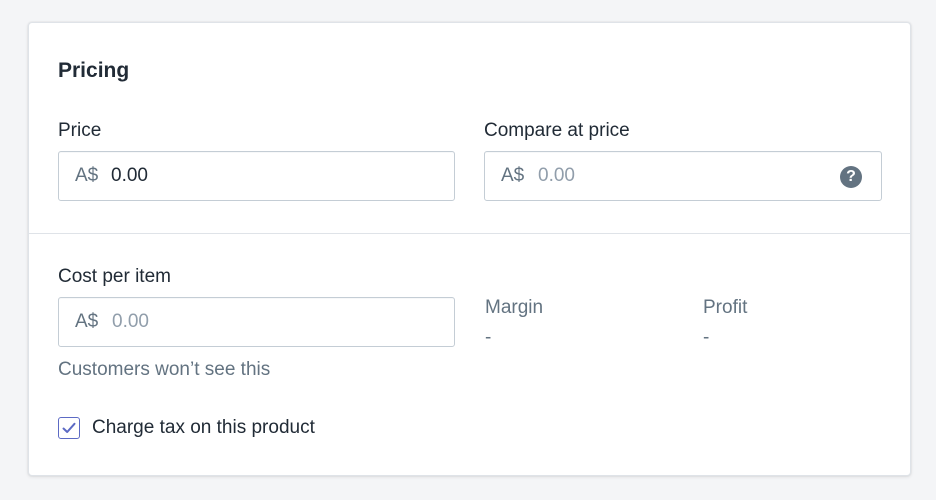 Image resolution: width=936 pixels, height=500 pixels. What do you see at coordinates (513, 175) in the screenshot?
I see `compare-at-price-currency-prefix: A$` at bounding box center [513, 175].